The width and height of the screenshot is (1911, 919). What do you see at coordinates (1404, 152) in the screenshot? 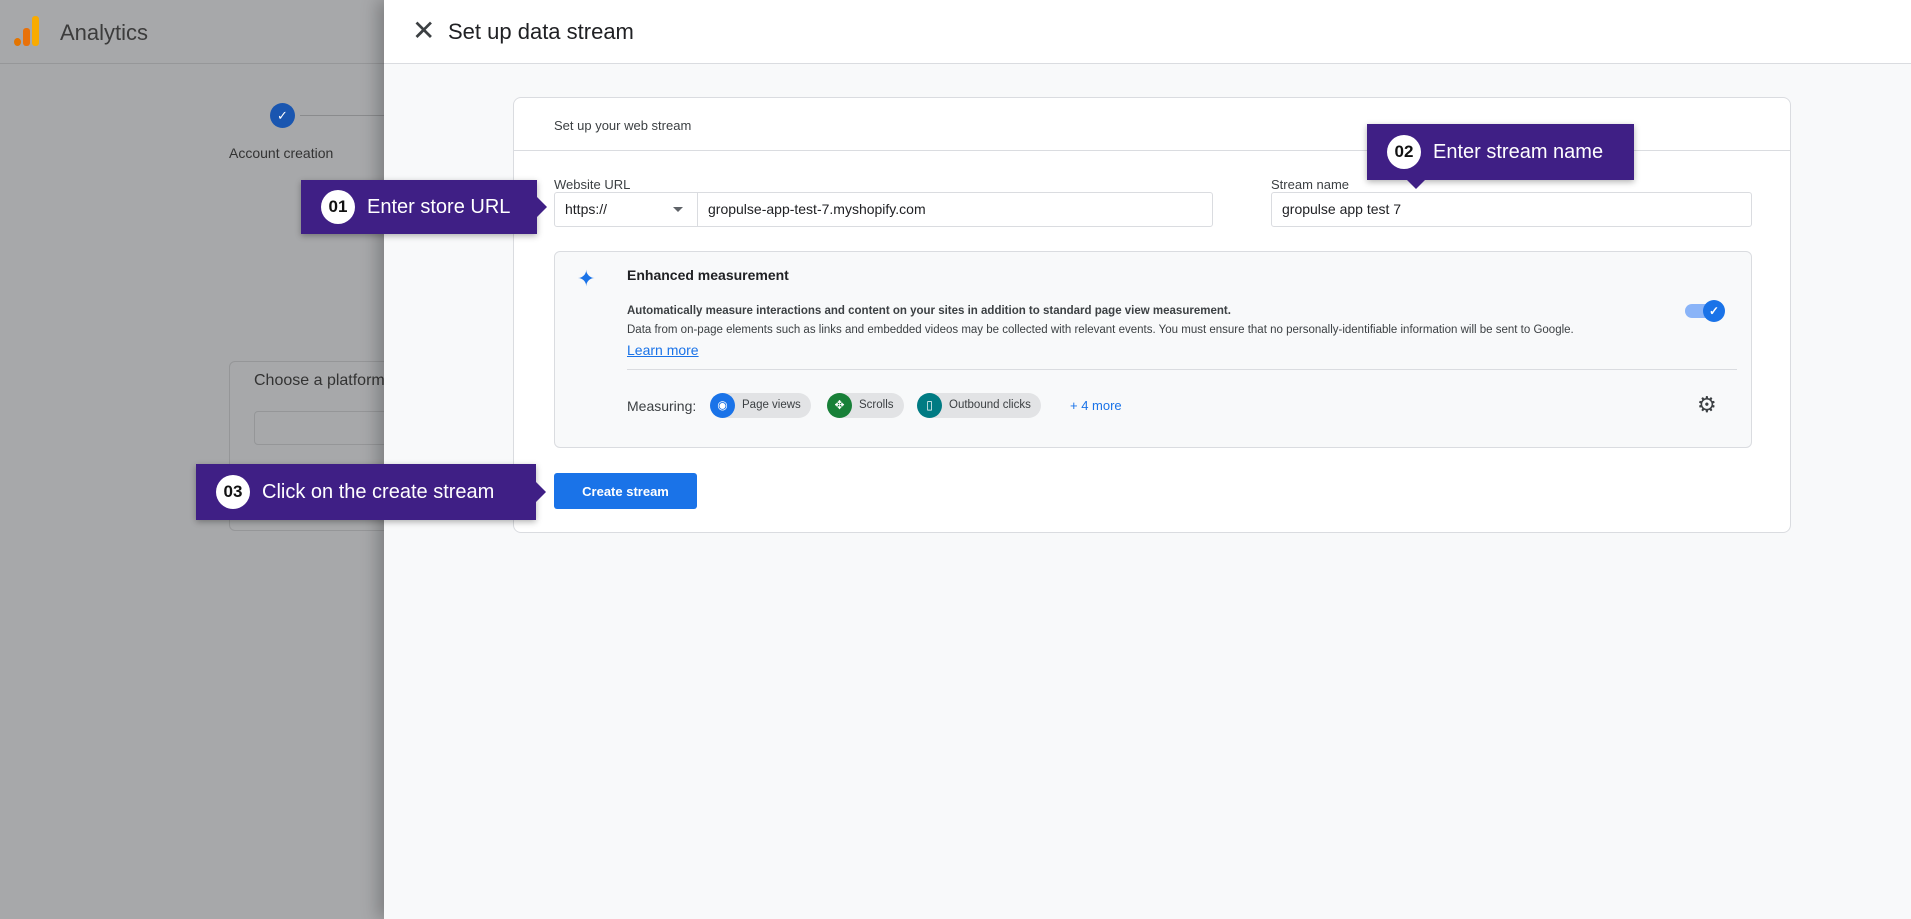
I see `callout-number: 02` at bounding box center [1404, 152].